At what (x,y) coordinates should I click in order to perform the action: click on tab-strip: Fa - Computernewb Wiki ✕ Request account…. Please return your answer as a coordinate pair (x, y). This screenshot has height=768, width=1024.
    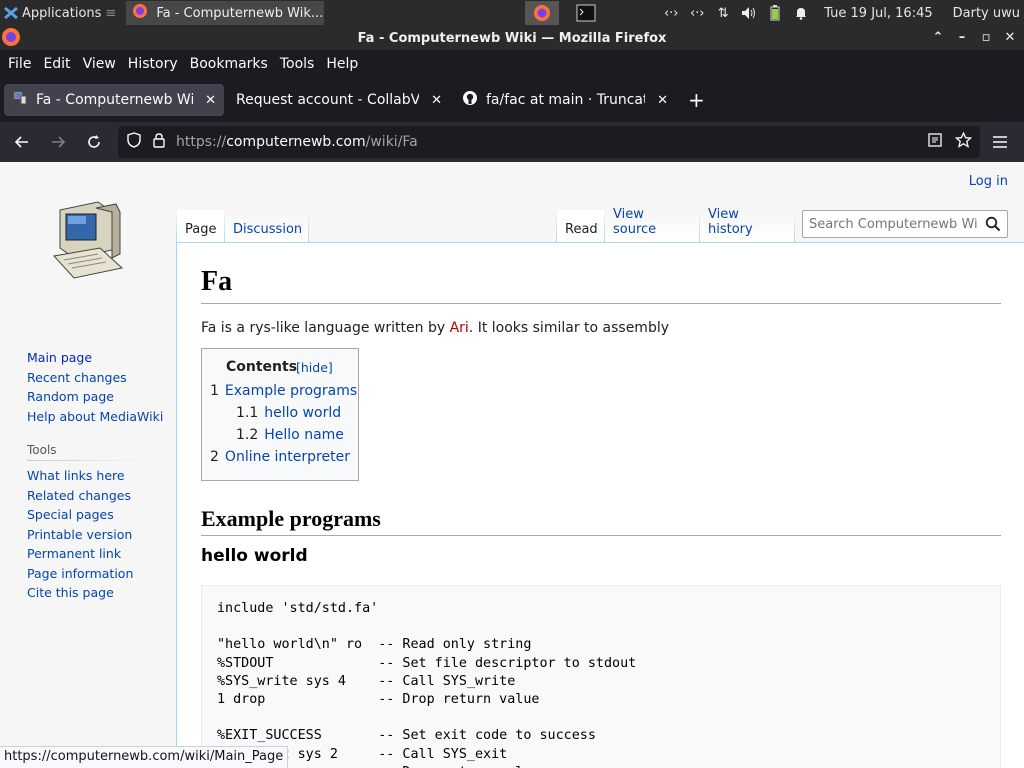
    Looking at the image, I should click on (512, 100).